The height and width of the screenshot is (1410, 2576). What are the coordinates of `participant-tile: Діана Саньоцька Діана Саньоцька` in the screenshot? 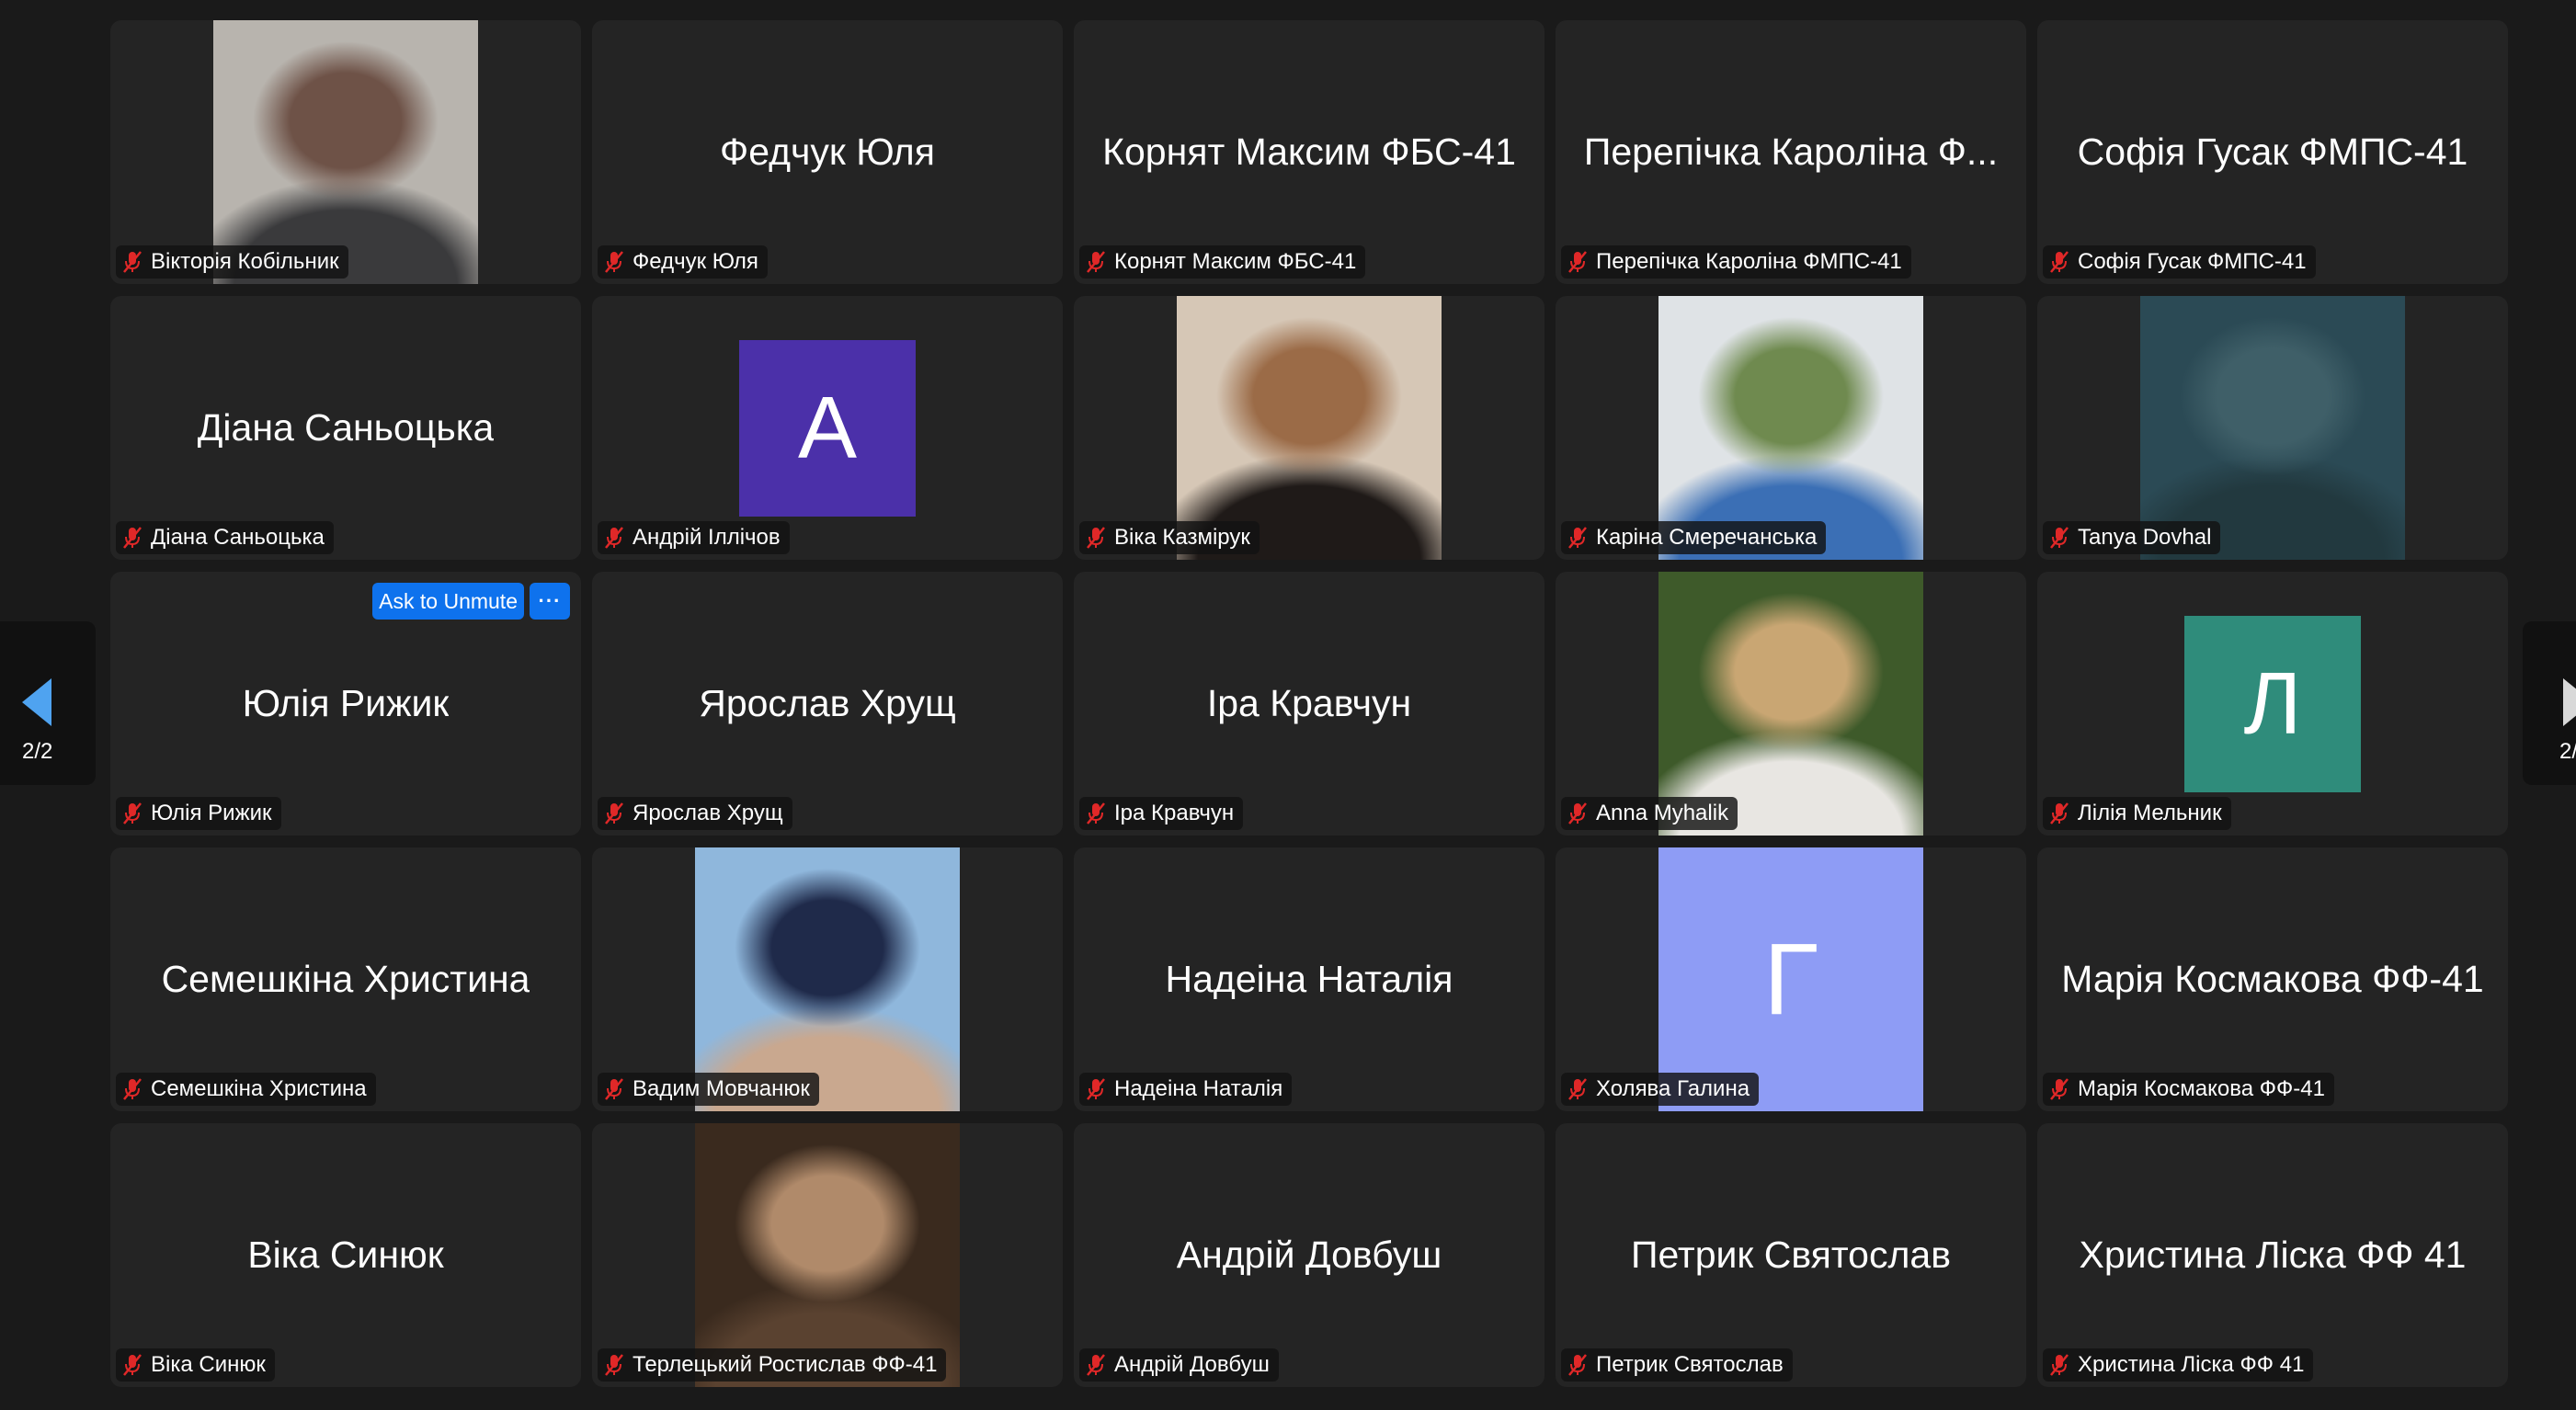 It's located at (345, 428).